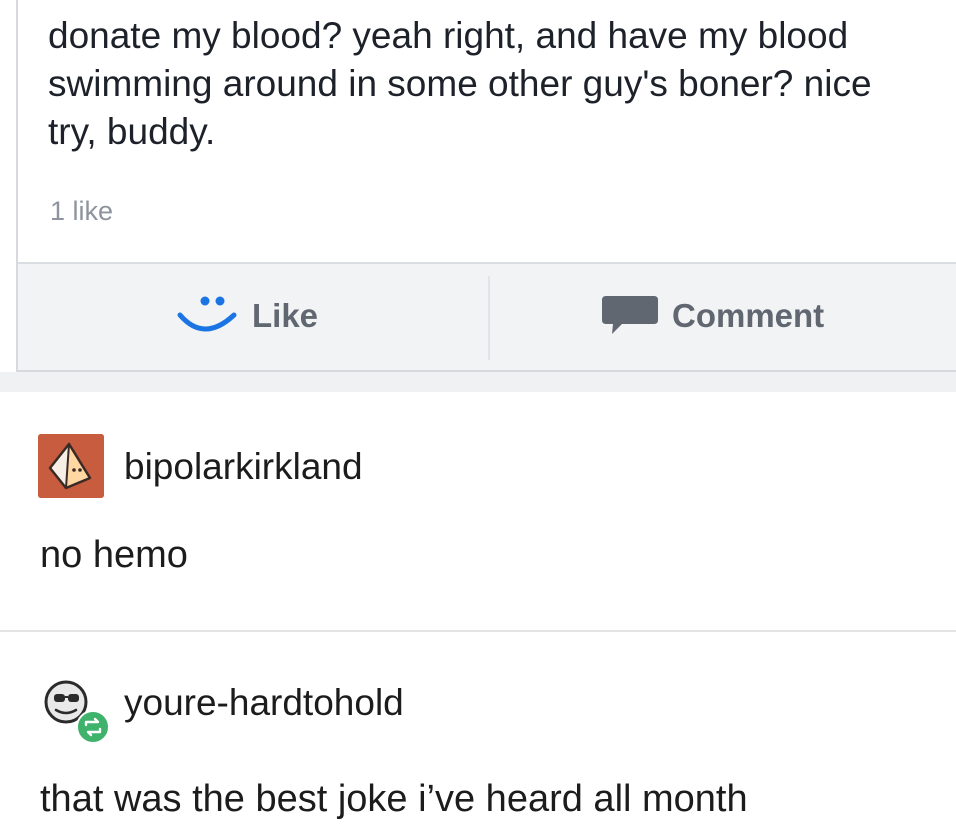  What do you see at coordinates (748, 315) in the screenshot?
I see `comment-label: Comment` at bounding box center [748, 315].